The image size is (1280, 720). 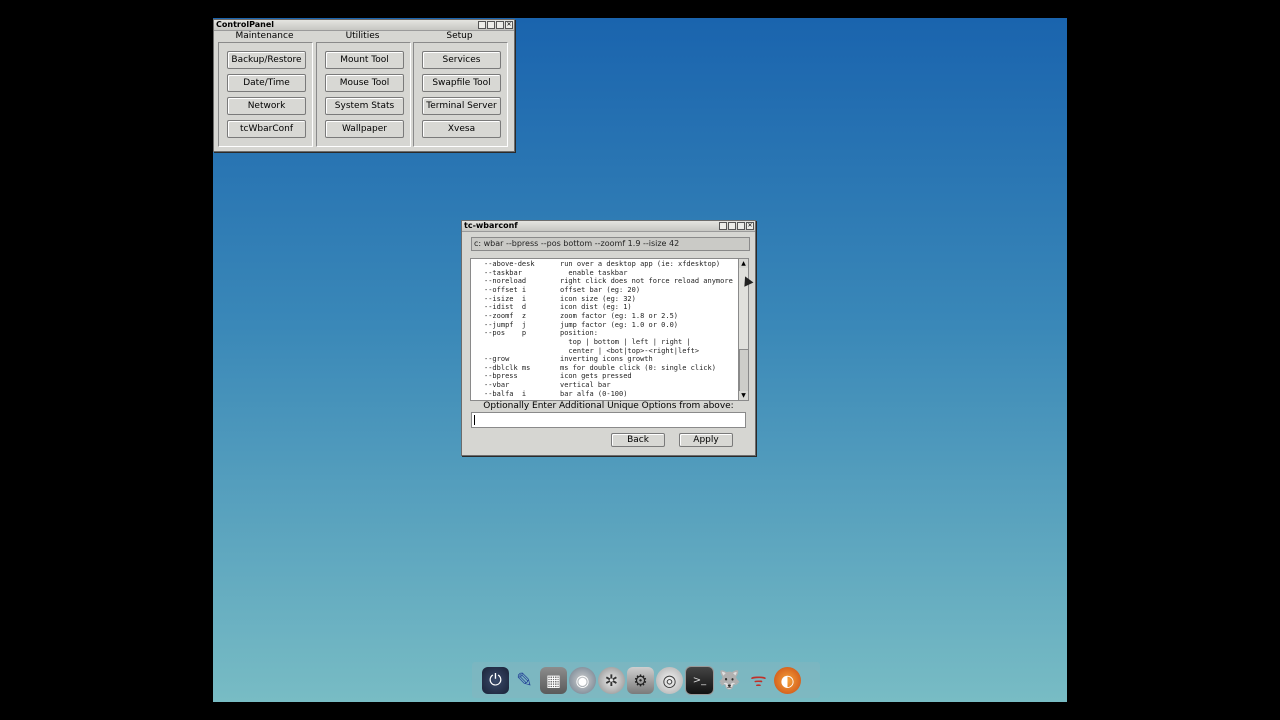 I want to click on option-description: enable taskbar, so click(x=594, y=272).